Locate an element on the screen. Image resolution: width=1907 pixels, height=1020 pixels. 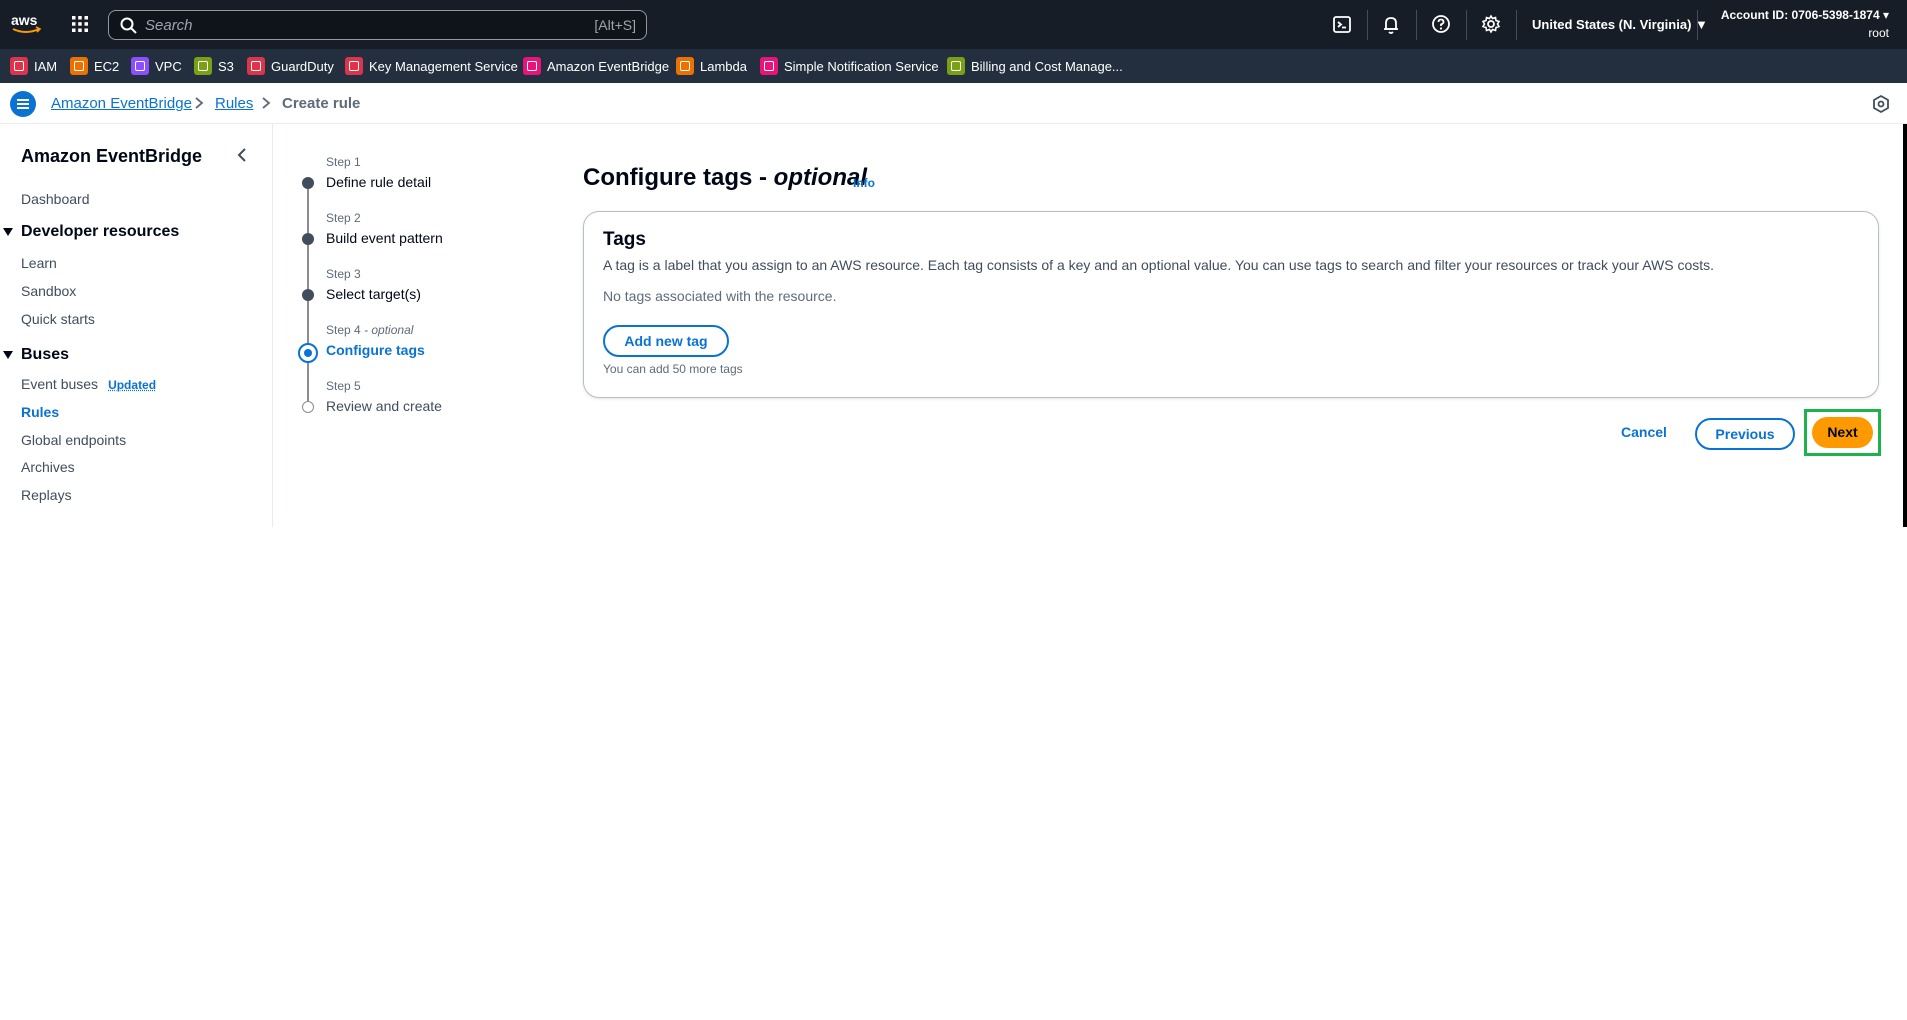
billing-icon is located at coordinates (956, 66).